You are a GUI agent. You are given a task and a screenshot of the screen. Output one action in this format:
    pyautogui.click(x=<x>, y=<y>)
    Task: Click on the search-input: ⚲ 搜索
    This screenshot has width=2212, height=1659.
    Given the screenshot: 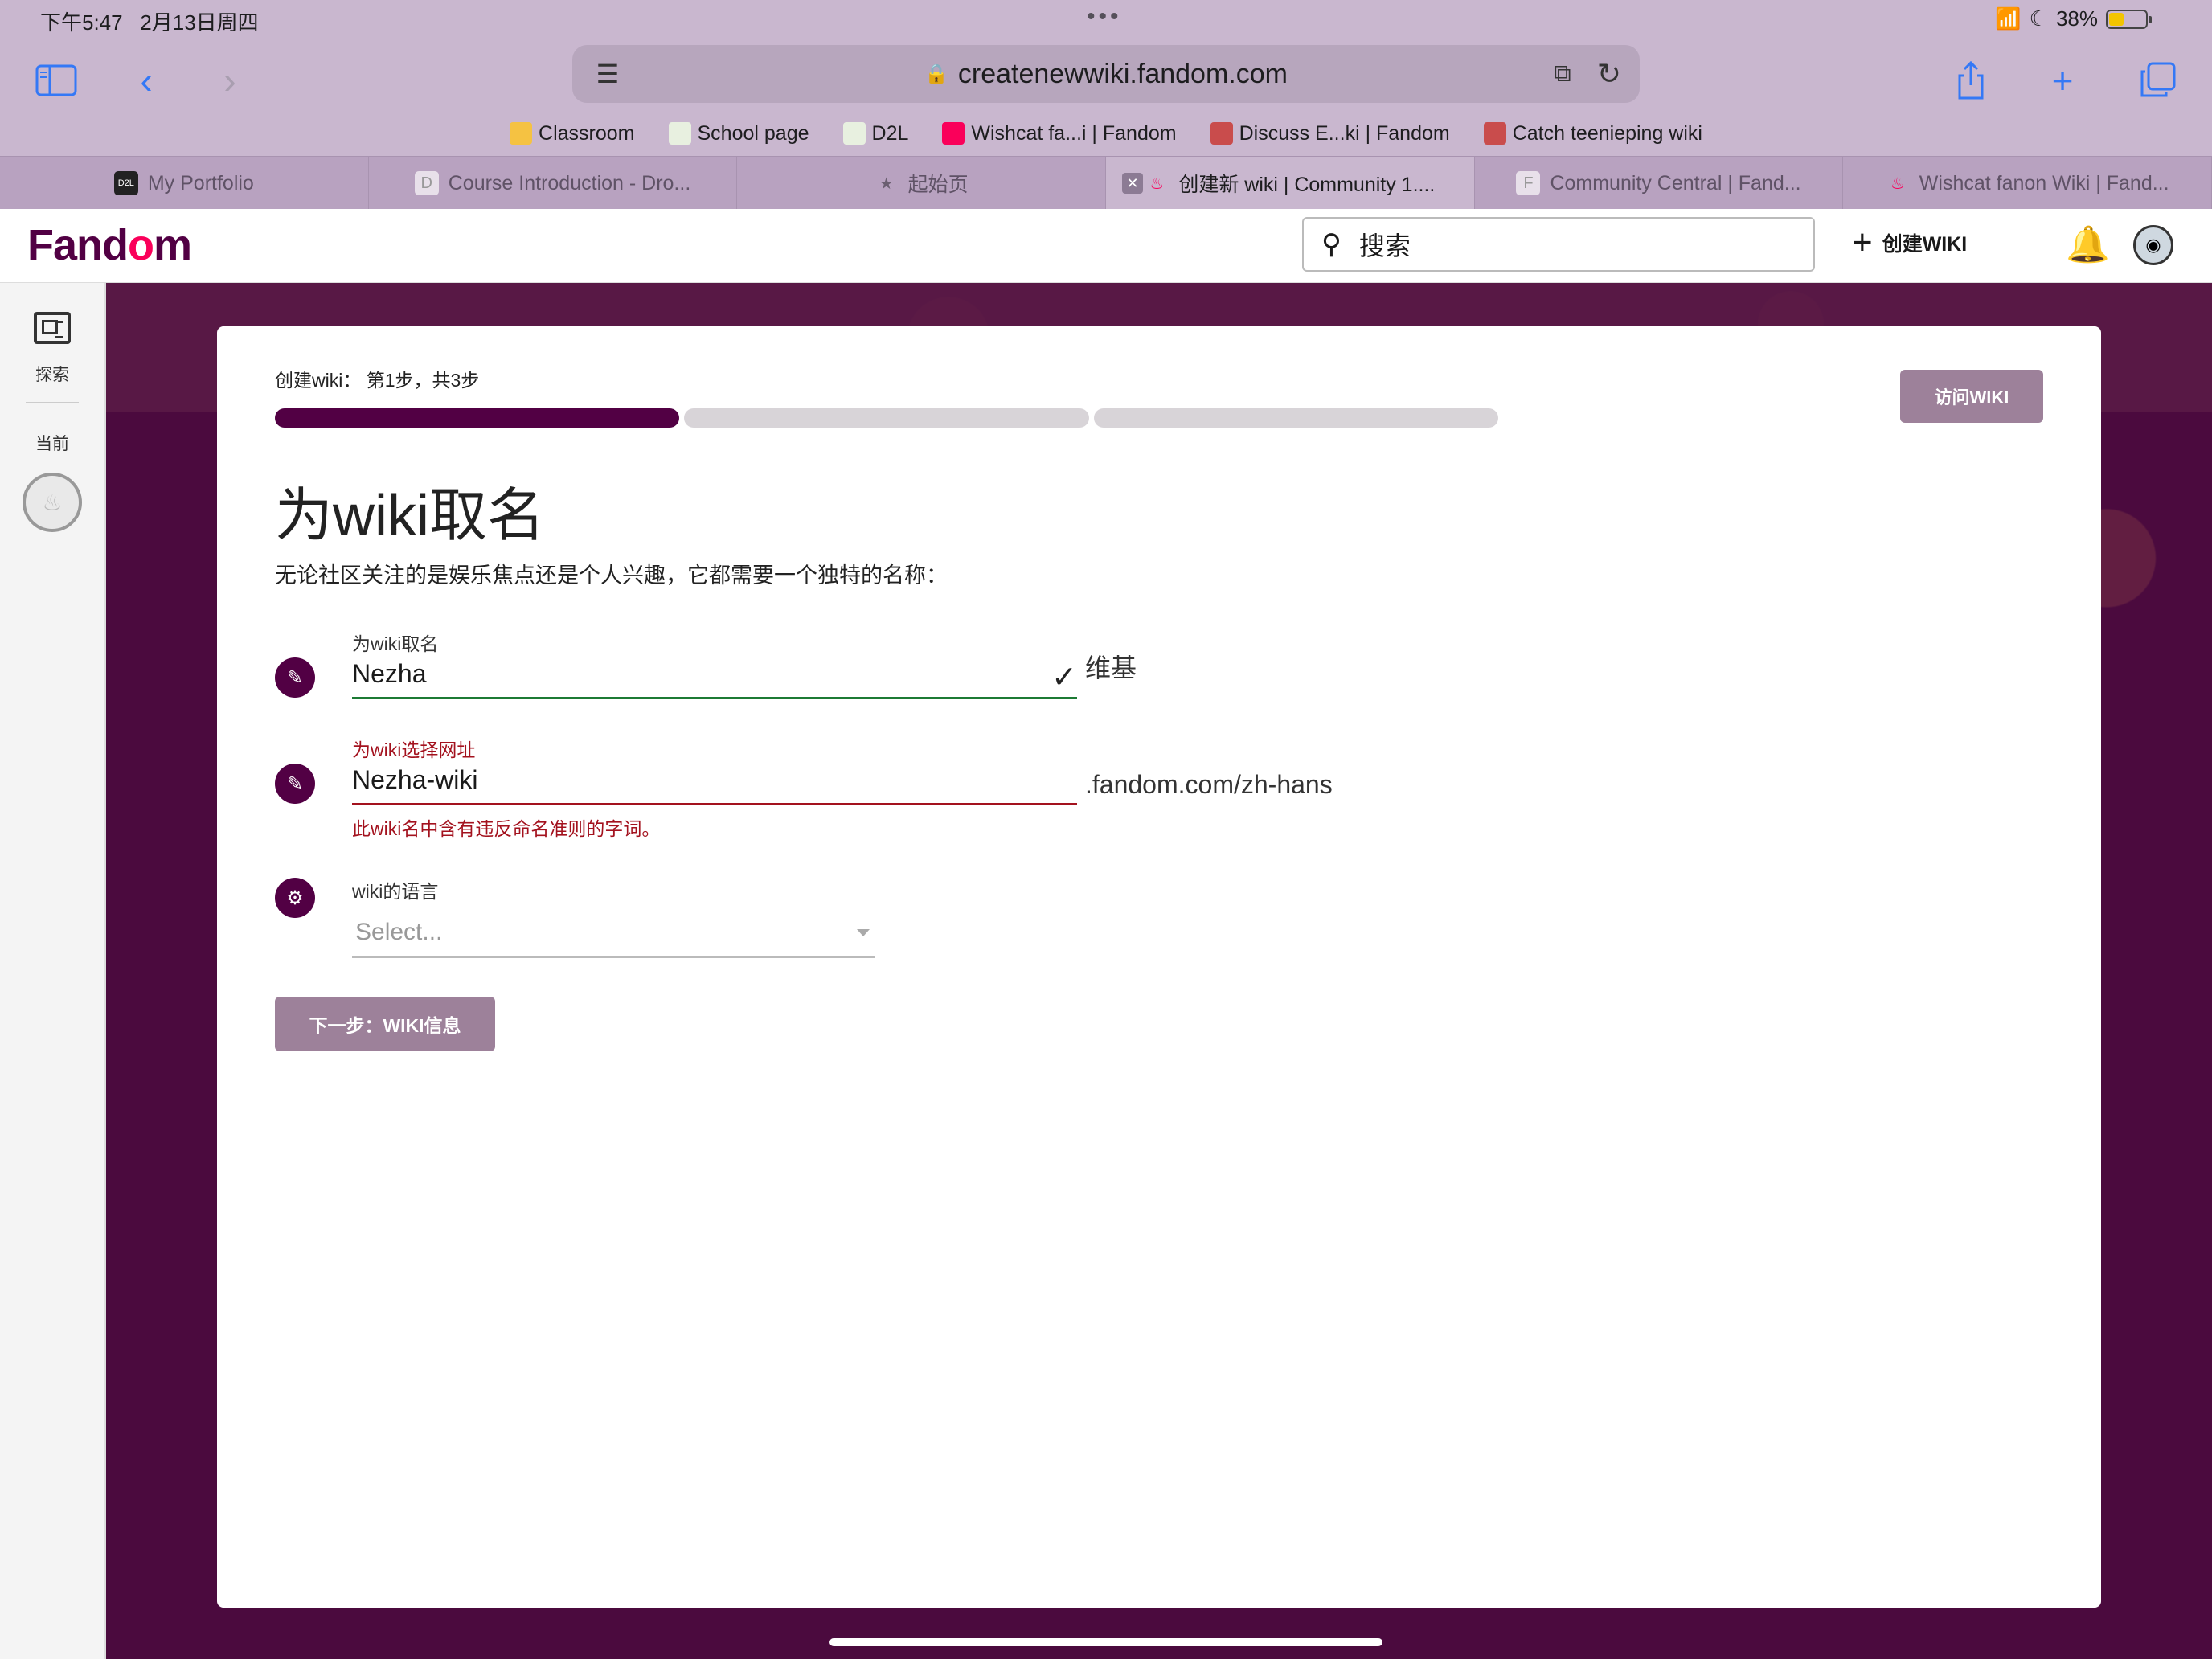 What is the action you would take?
    pyautogui.click(x=1558, y=244)
    